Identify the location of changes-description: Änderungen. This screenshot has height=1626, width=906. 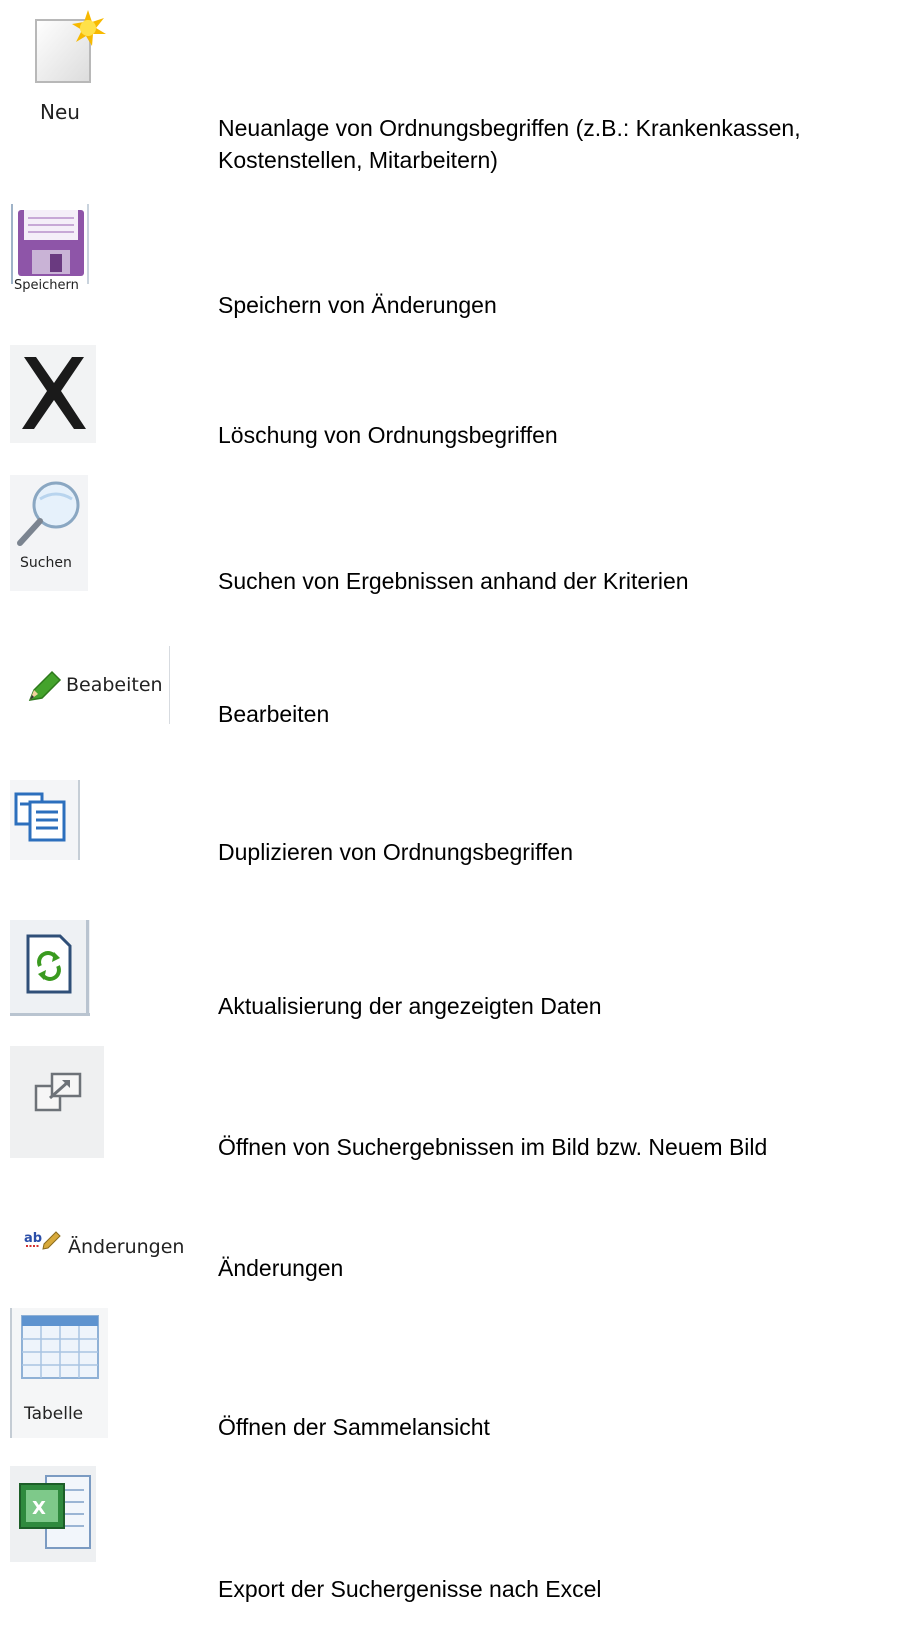
(281, 1268).